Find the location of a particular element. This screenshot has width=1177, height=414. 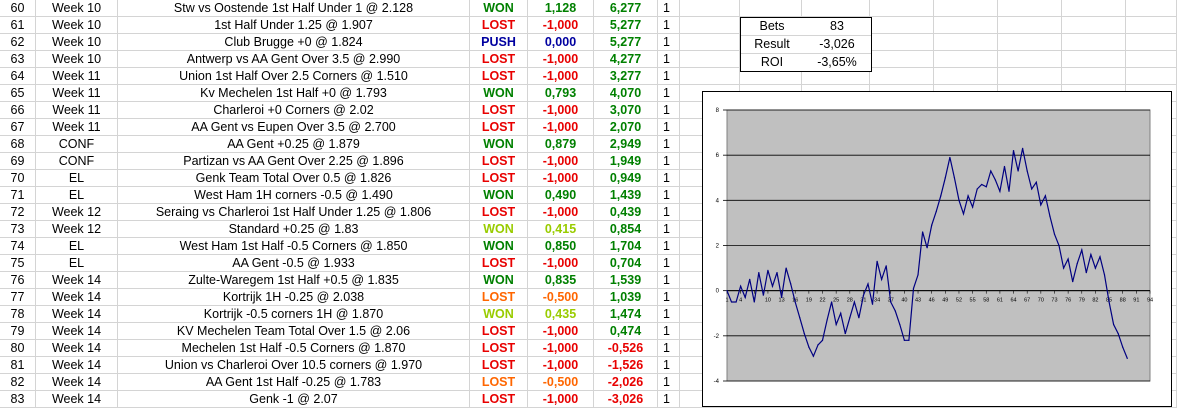

bet-description-cell: Partizan vs AA Gent Over 2.25 @ 1.896 is located at coordinates (294, 161).